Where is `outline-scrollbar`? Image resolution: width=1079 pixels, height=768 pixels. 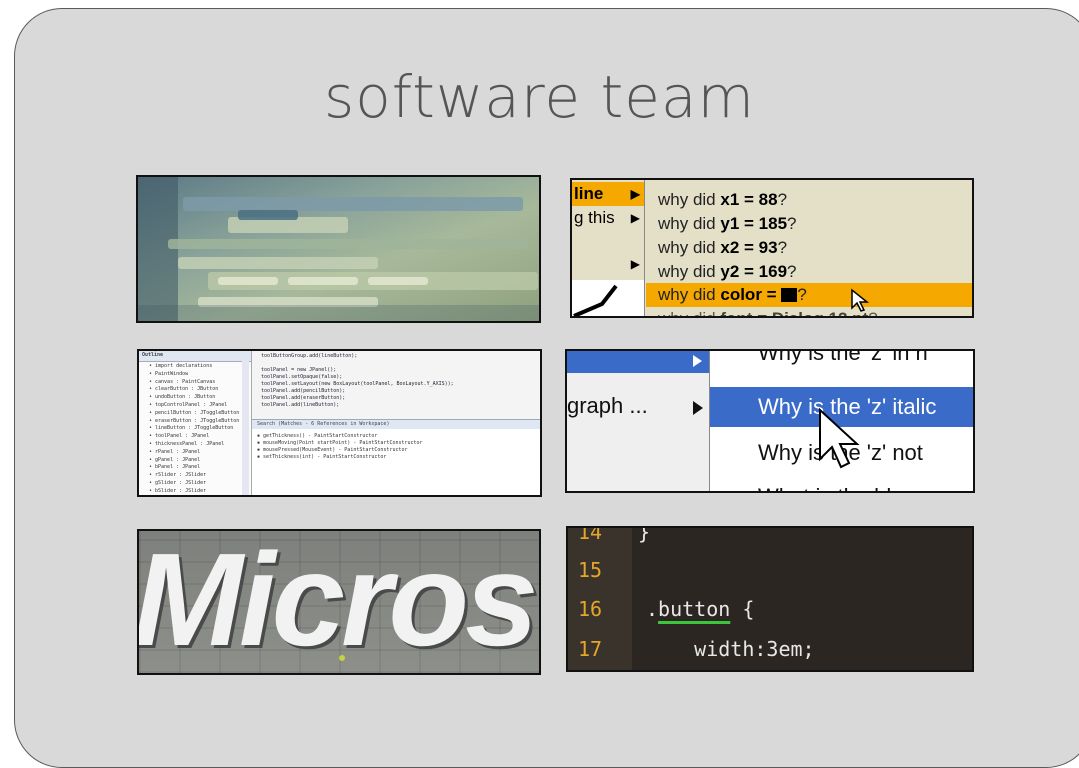
outline-scrollbar is located at coordinates (245, 428).